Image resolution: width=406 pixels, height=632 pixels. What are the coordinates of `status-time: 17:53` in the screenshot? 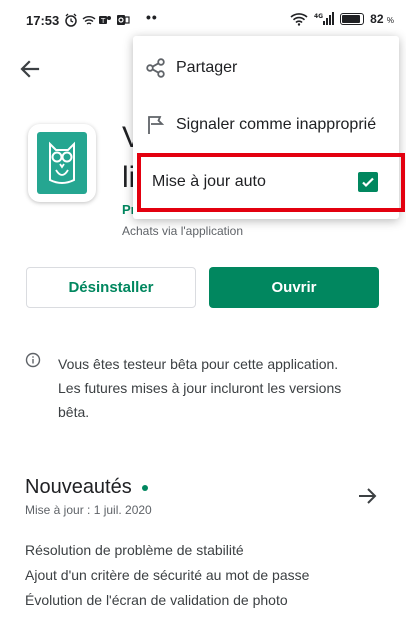 It's located at (43, 20).